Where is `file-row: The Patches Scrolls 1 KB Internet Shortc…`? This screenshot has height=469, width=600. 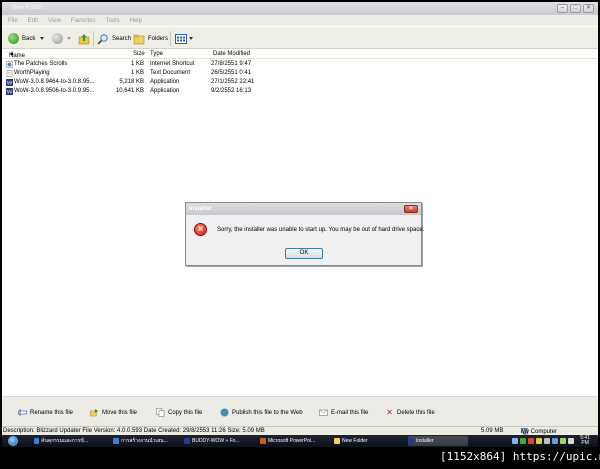
file-row: The Patches Scrolls 1 KB Internet Shortc… is located at coordinates (300, 64).